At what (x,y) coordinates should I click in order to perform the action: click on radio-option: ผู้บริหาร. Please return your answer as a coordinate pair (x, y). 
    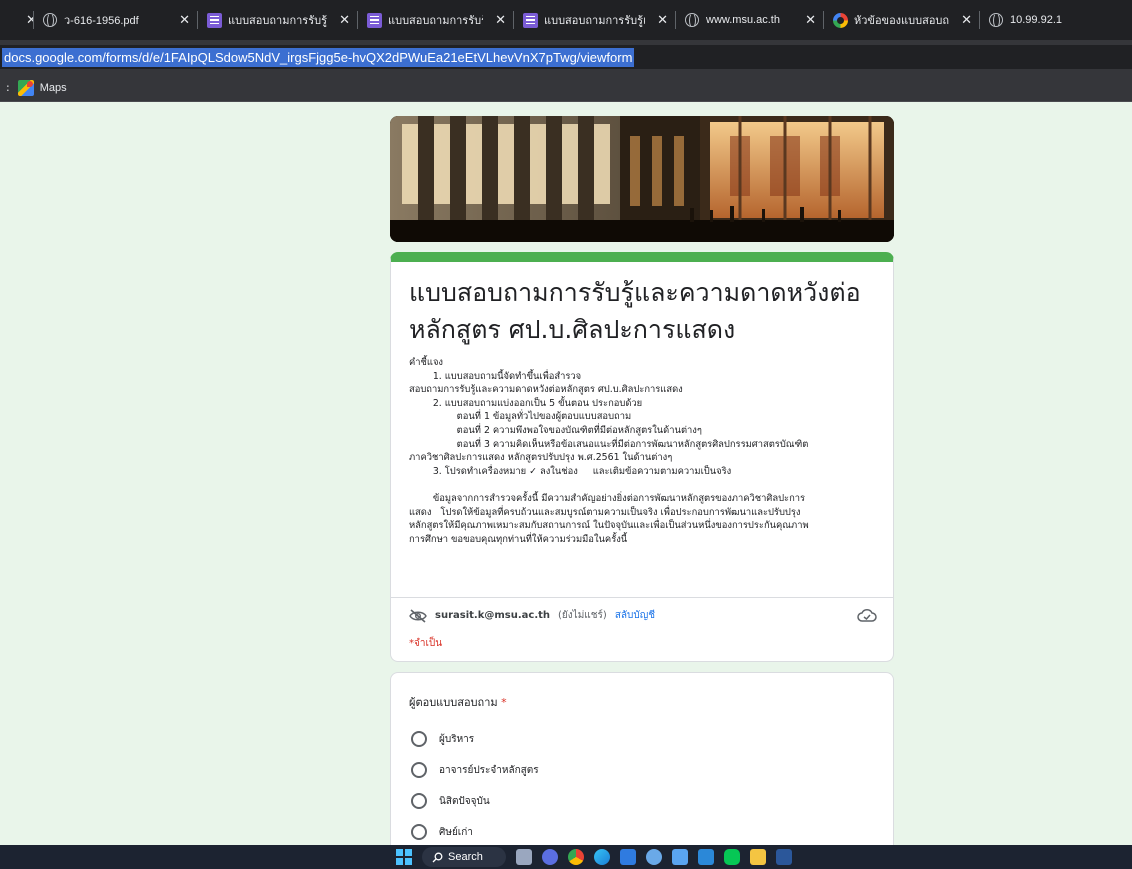
    Looking at the image, I should click on (442, 739).